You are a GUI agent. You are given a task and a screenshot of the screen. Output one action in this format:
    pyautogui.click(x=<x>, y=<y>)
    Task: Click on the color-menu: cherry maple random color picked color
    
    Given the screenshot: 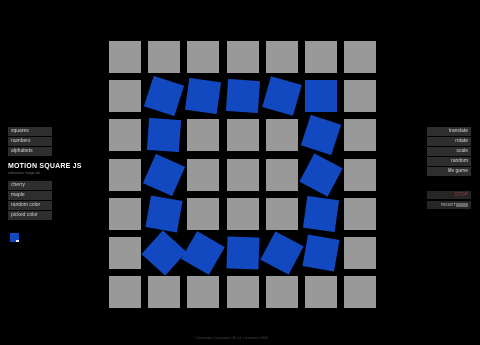 What is the action you would take?
    pyautogui.click(x=30, y=201)
    